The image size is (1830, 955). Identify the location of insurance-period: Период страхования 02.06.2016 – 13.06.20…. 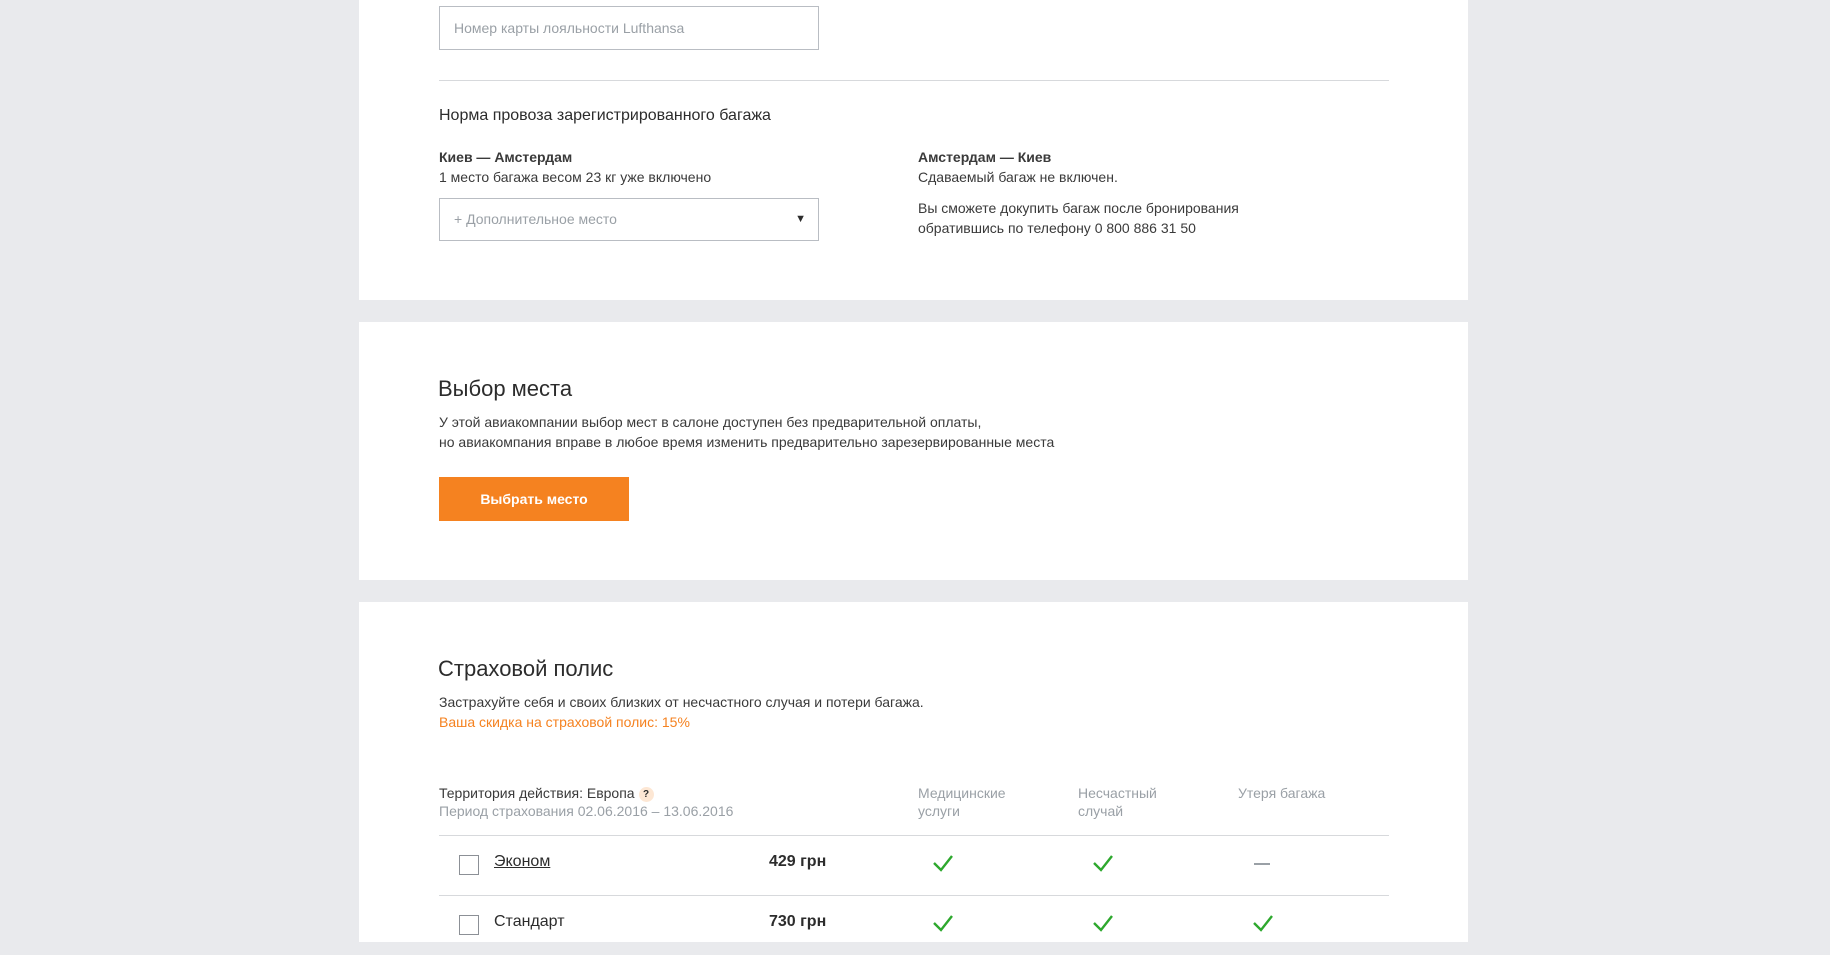
(586, 811).